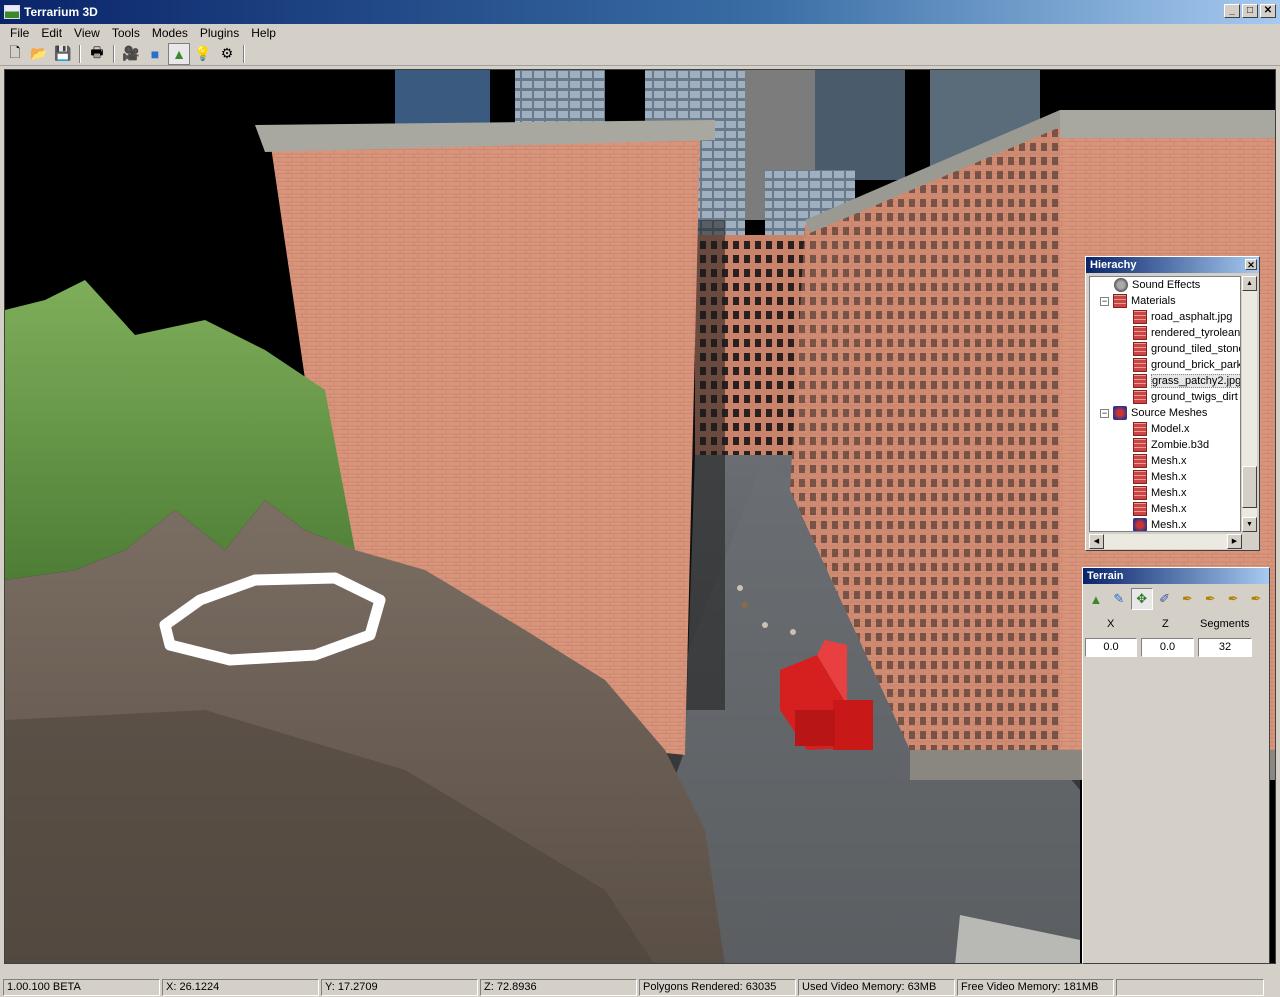 The height and width of the screenshot is (997, 1280). I want to click on x-field: 0.0, so click(1111, 647).